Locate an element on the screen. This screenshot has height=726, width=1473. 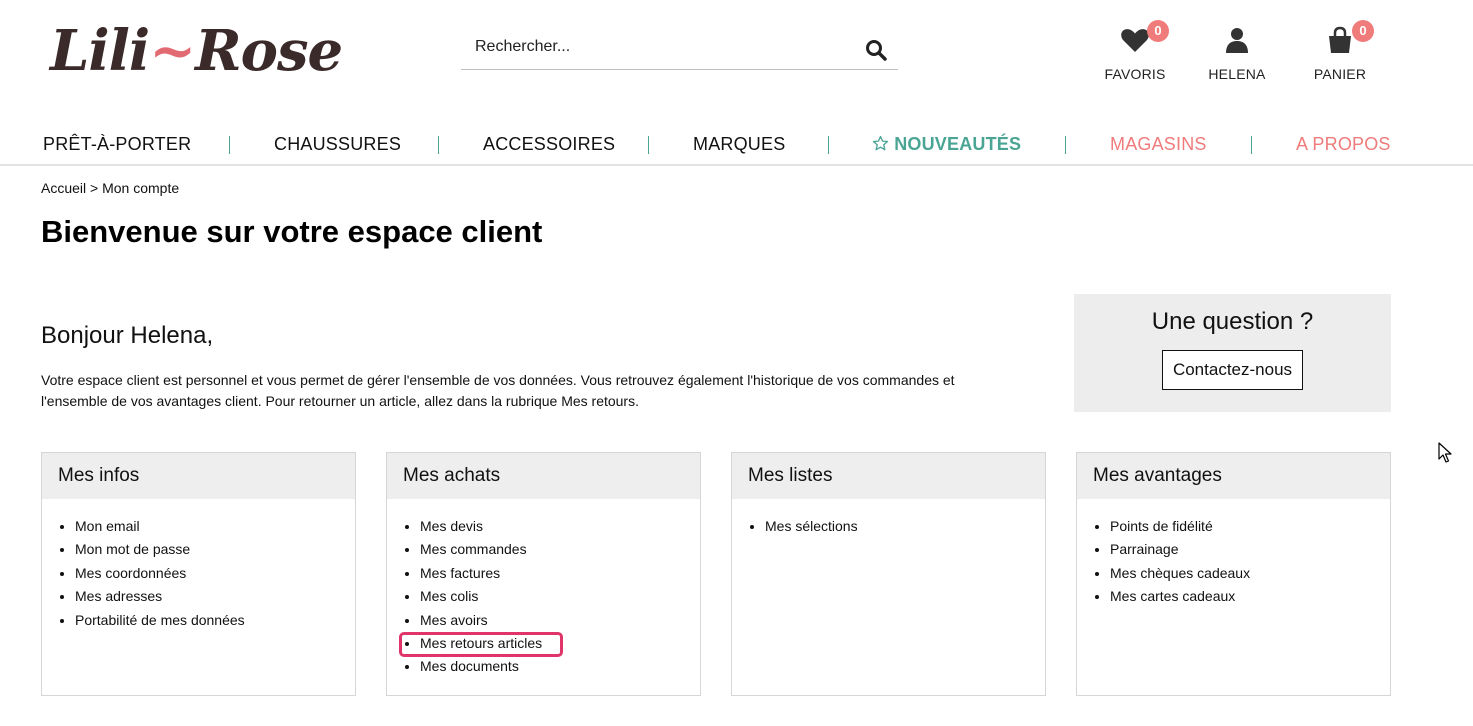
greeting: Bonjour Helena, is located at coordinates (127, 335).